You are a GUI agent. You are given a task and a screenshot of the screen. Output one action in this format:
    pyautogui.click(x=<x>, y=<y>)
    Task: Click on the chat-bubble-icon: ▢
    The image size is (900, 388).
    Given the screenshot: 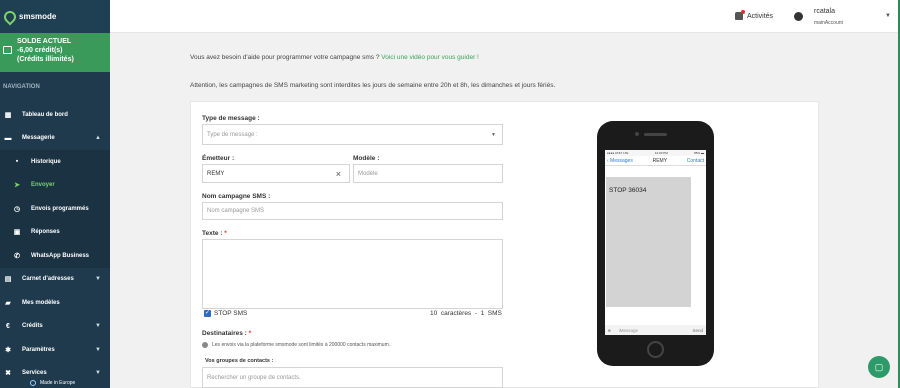 What is the action you would take?
    pyautogui.click(x=879, y=366)
    